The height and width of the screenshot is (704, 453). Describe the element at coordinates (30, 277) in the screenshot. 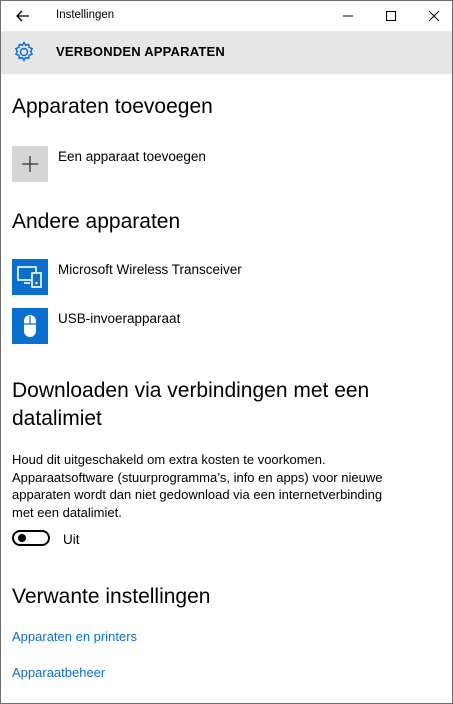

I see `monitor-keyboard-icon` at that location.